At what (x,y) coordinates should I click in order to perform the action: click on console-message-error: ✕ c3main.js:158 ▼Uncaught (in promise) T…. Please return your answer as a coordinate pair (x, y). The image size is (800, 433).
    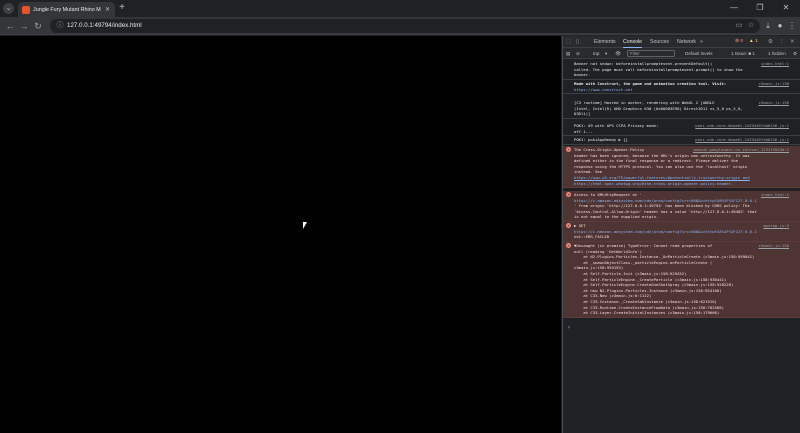
    Looking at the image, I should click on (681, 280).